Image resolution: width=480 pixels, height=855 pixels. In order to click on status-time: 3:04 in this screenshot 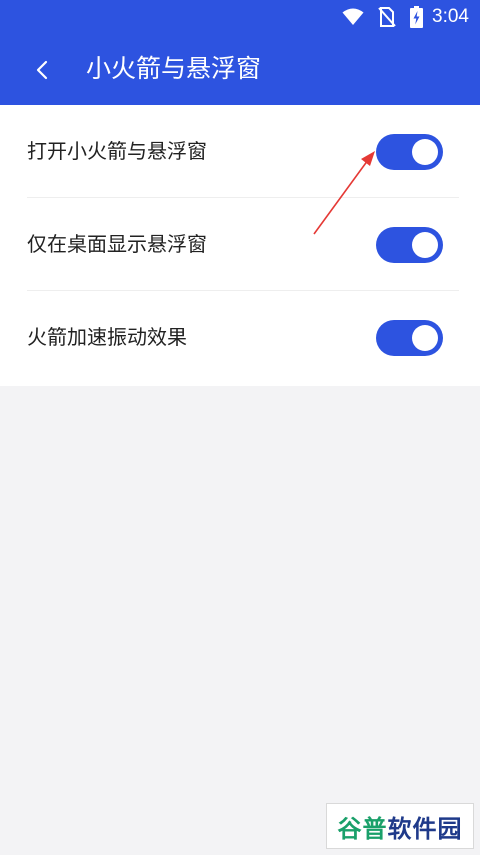, I will do `click(450, 16)`.